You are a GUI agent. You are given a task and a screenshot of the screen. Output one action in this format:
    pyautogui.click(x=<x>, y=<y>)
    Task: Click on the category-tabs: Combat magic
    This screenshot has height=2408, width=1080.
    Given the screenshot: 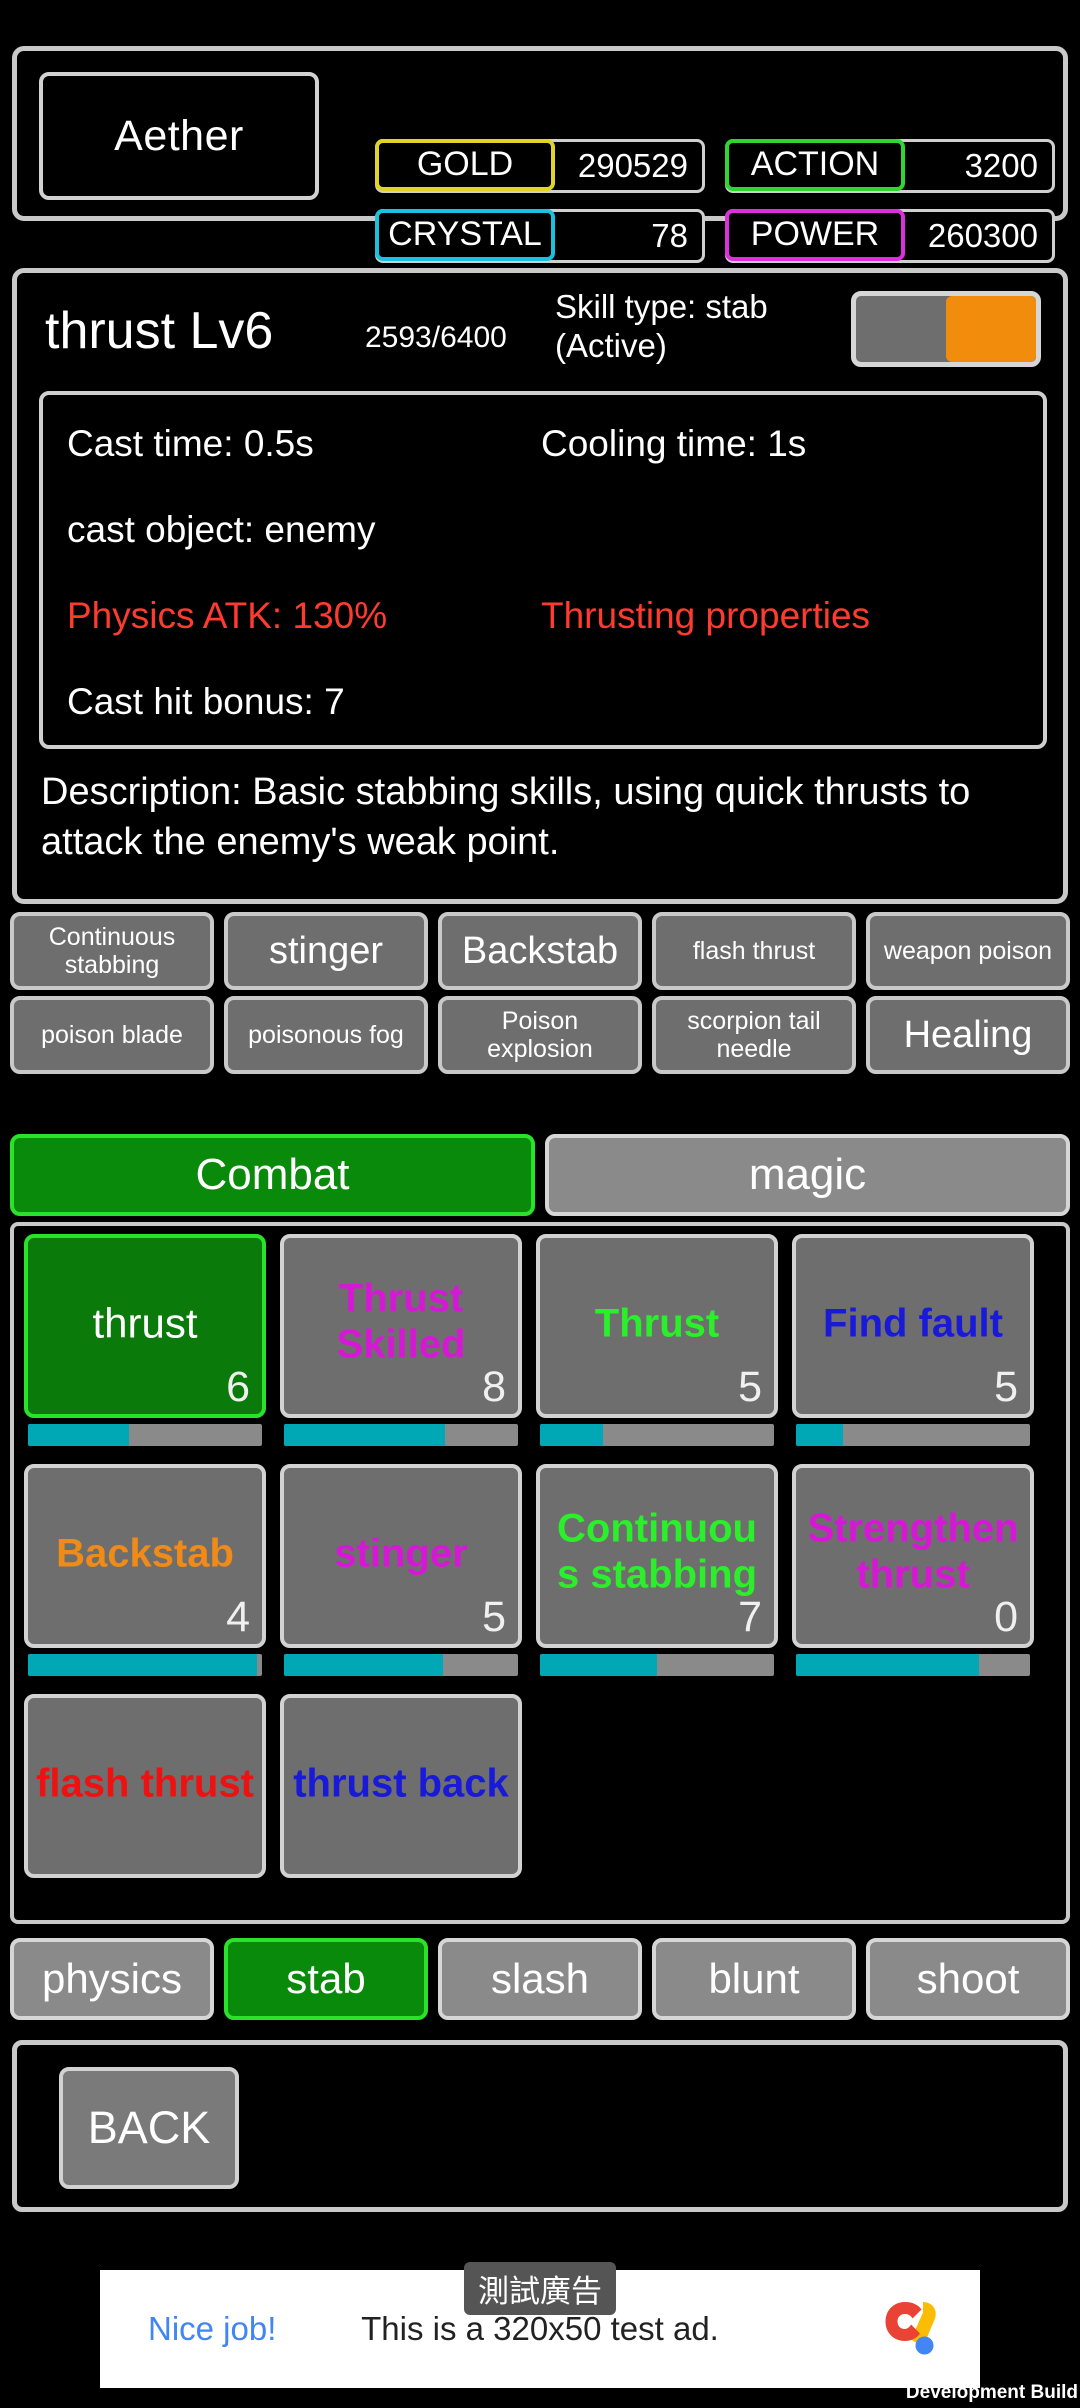 What is the action you would take?
    pyautogui.click(x=540, y=1175)
    